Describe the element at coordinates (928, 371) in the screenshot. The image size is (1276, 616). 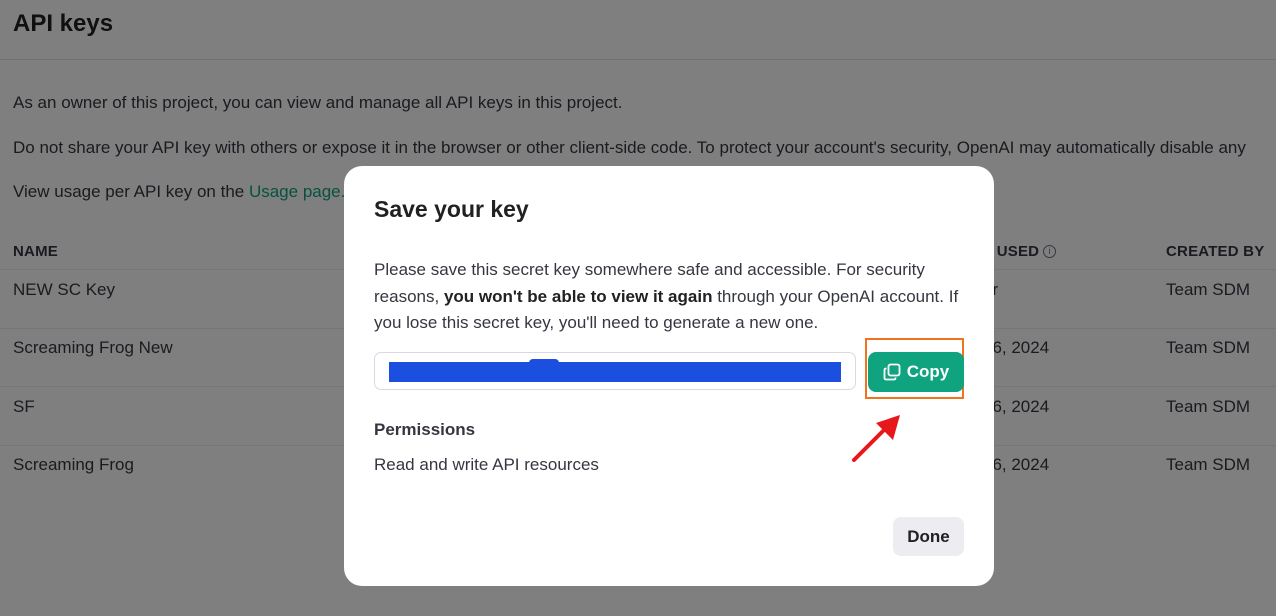
I see `copy-button-label: Copy` at that location.